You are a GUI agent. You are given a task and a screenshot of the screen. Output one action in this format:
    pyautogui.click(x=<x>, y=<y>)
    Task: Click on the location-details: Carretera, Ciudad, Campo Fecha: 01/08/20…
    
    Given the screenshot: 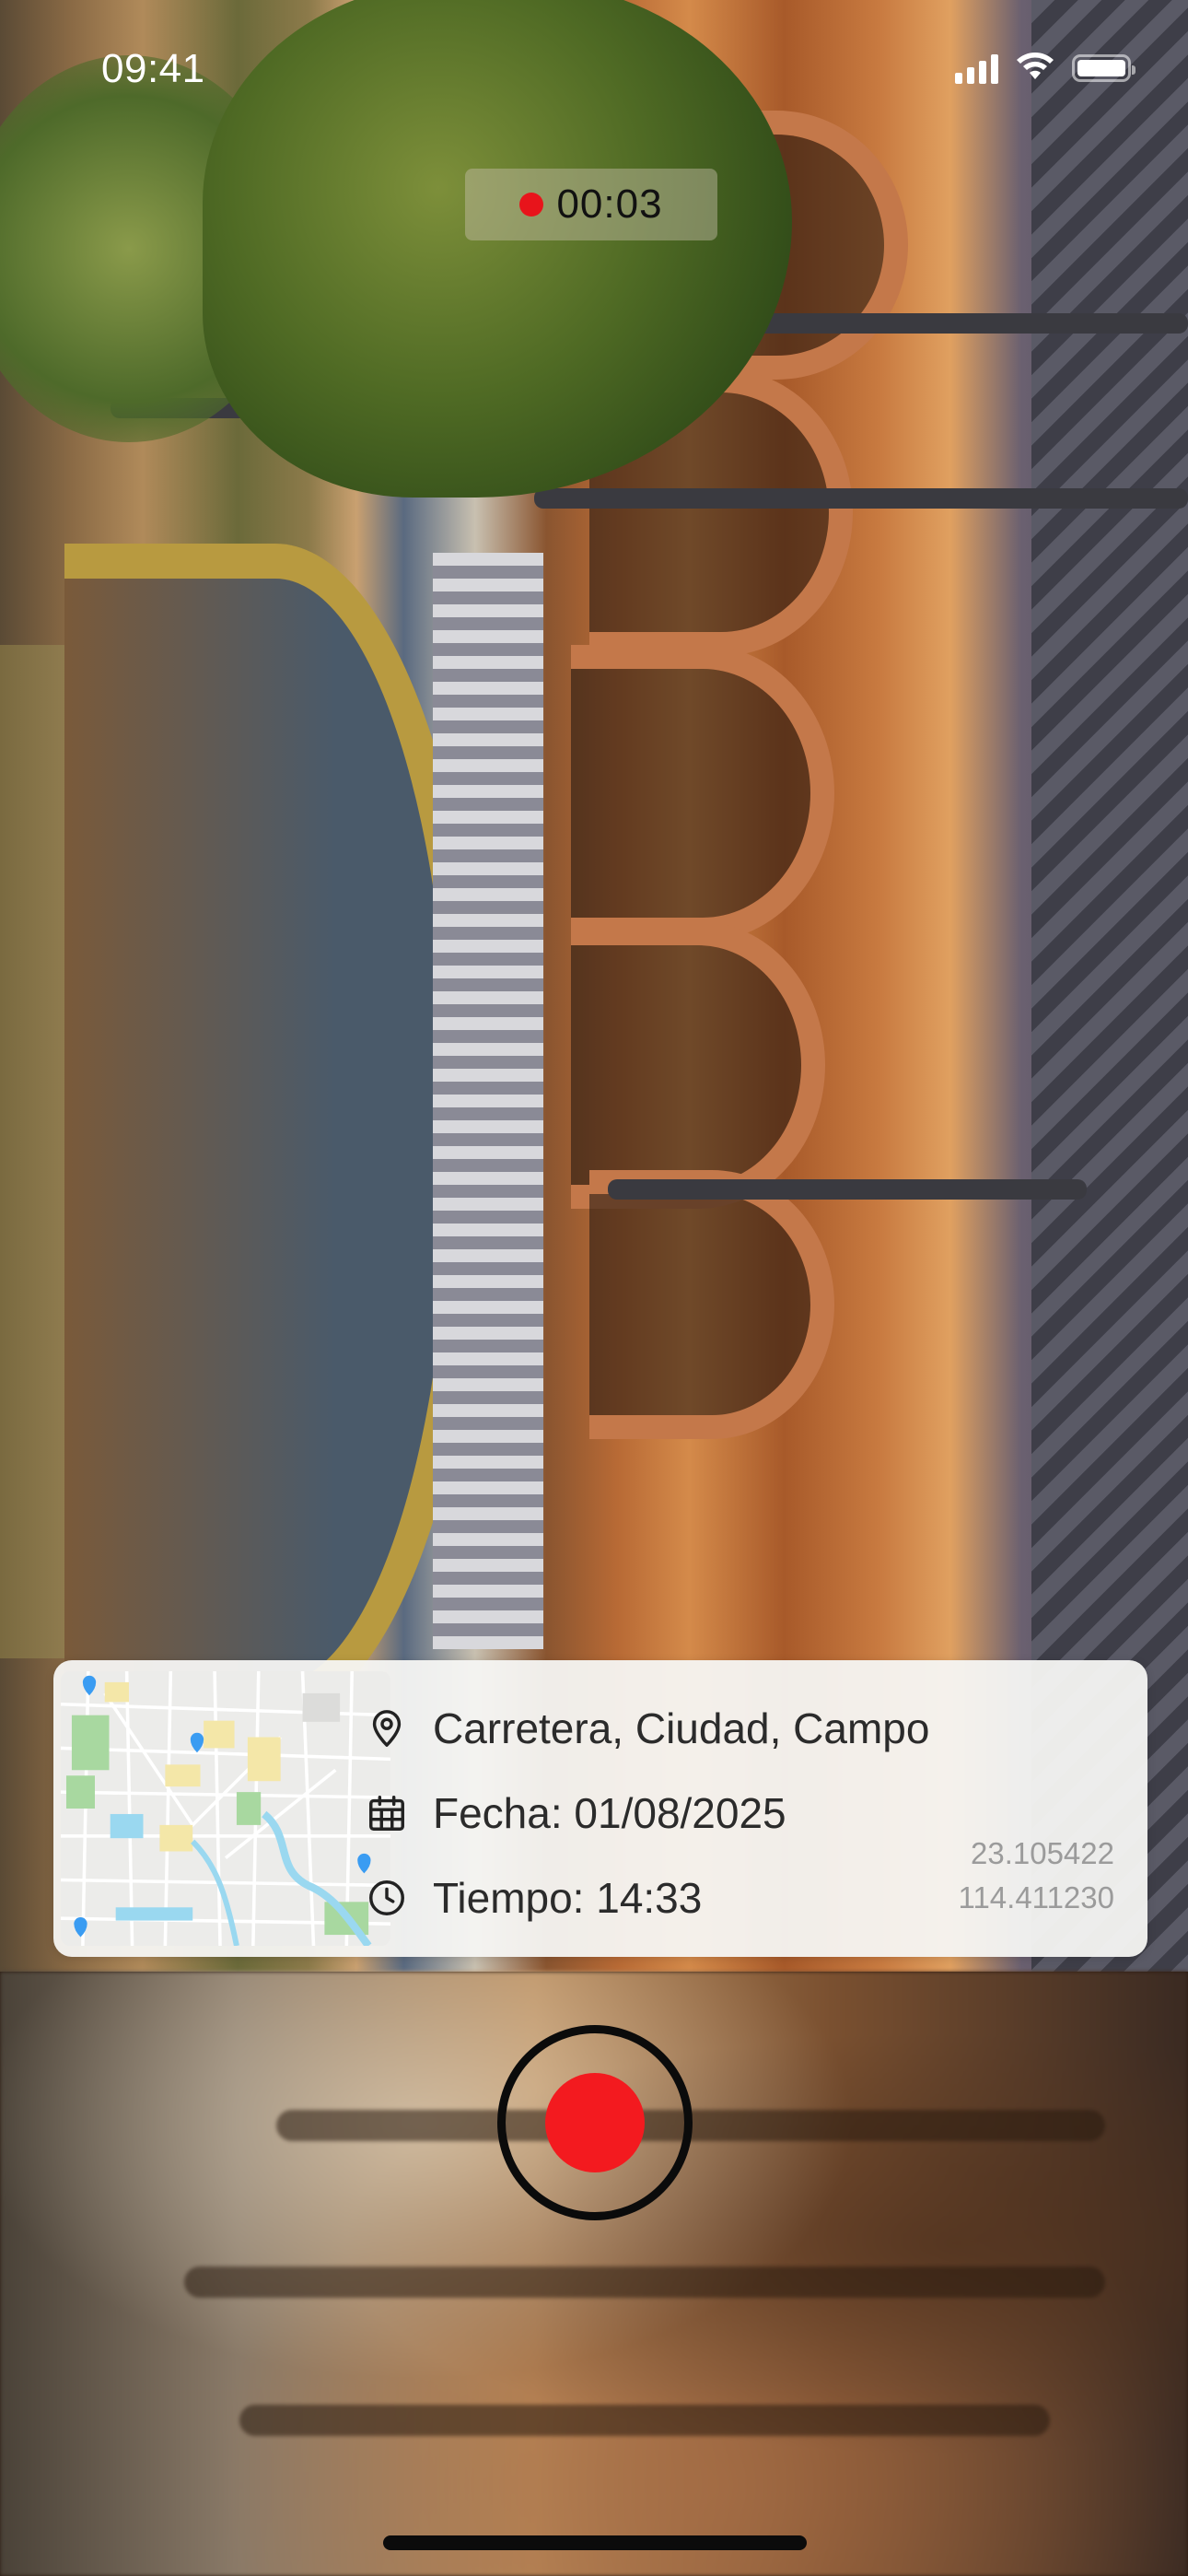 What is the action you would take?
    pyautogui.click(x=647, y=1813)
    